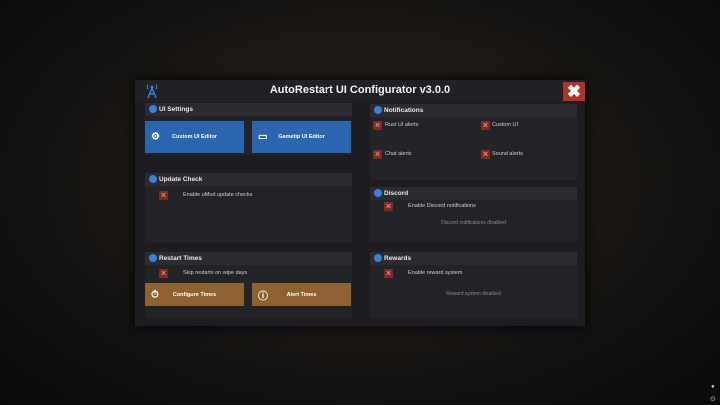 The width and height of the screenshot is (720, 405). I want to click on button-label: Alert Times, so click(301, 294).